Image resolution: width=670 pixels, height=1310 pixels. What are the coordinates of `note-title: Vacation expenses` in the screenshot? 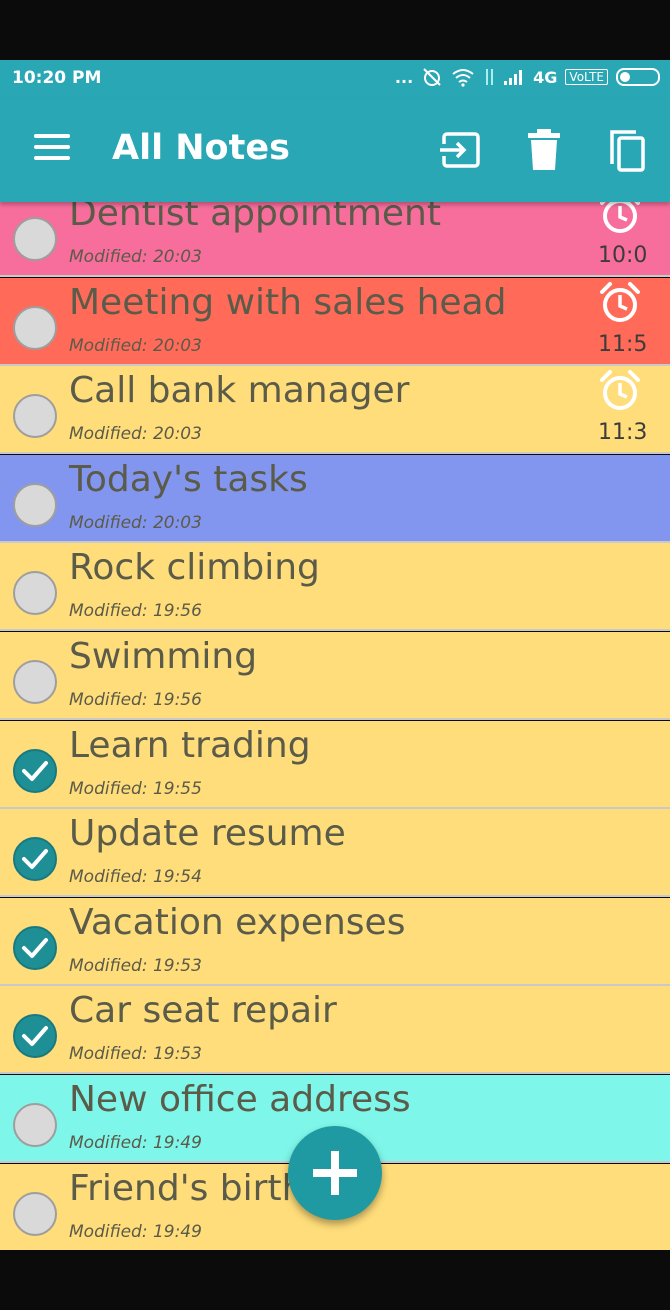 It's located at (237, 922).